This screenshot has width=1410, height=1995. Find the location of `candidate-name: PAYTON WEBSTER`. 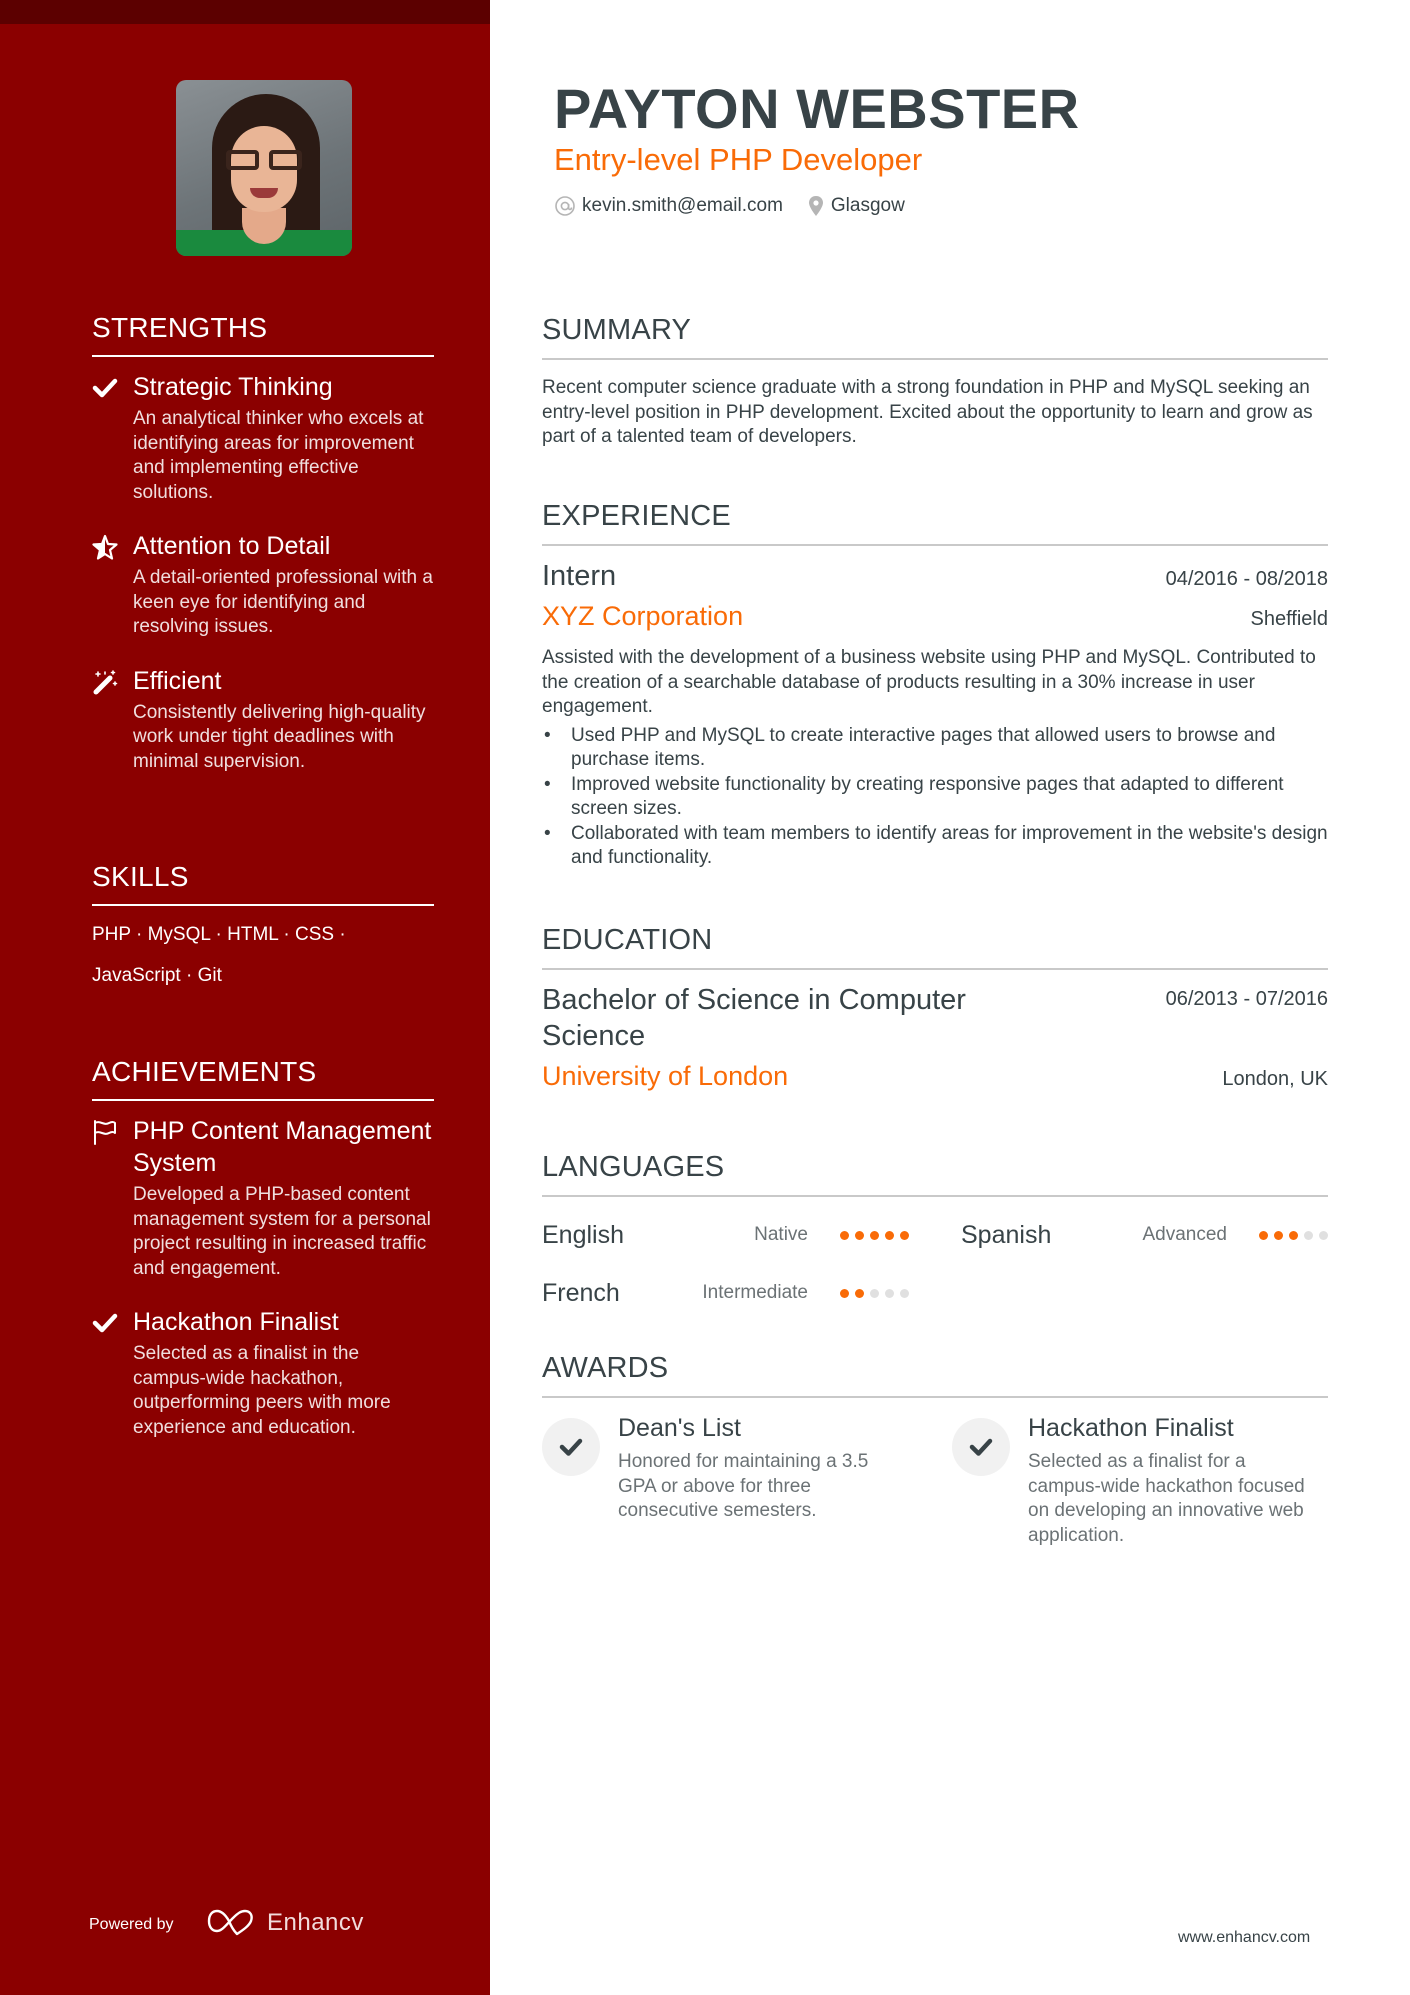

candidate-name: PAYTON WEBSTER is located at coordinates (817, 108).